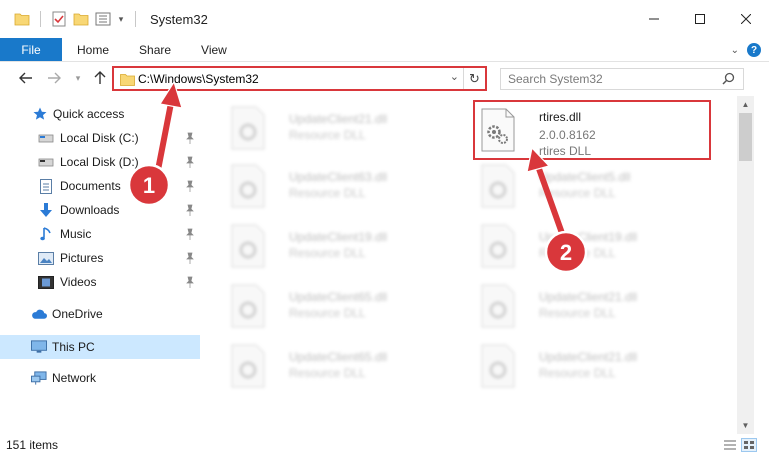  What do you see at coordinates (745, 104) in the screenshot?
I see `scroll-up-arrow-icon: ▲` at bounding box center [745, 104].